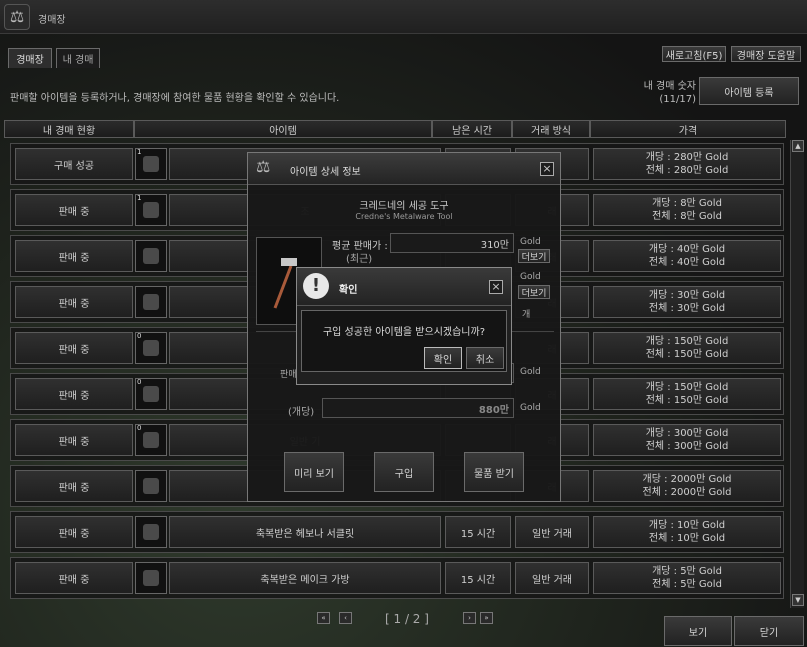 The width and height of the screenshot is (807, 647). I want to click on refresh-button: 새로고침(F5), so click(694, 54).